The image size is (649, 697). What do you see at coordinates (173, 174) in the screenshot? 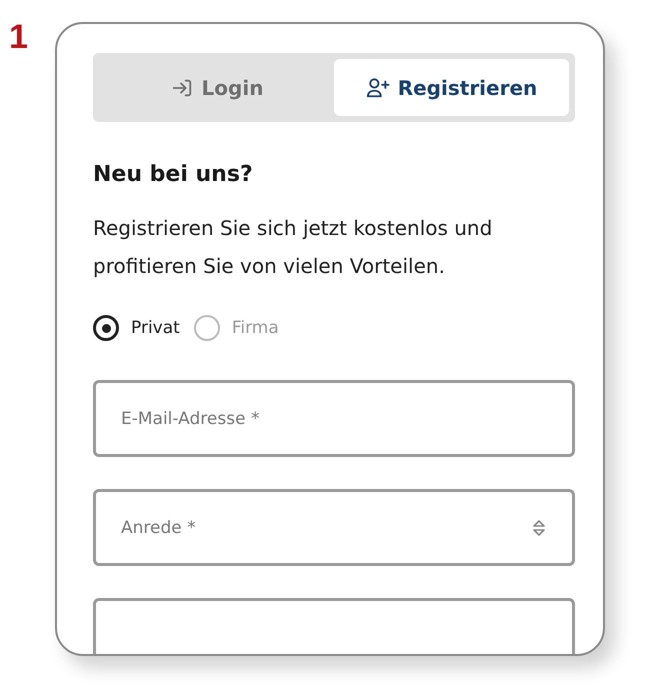
I see `heading: Neu bei uns?` at bounding box center [173, 174].